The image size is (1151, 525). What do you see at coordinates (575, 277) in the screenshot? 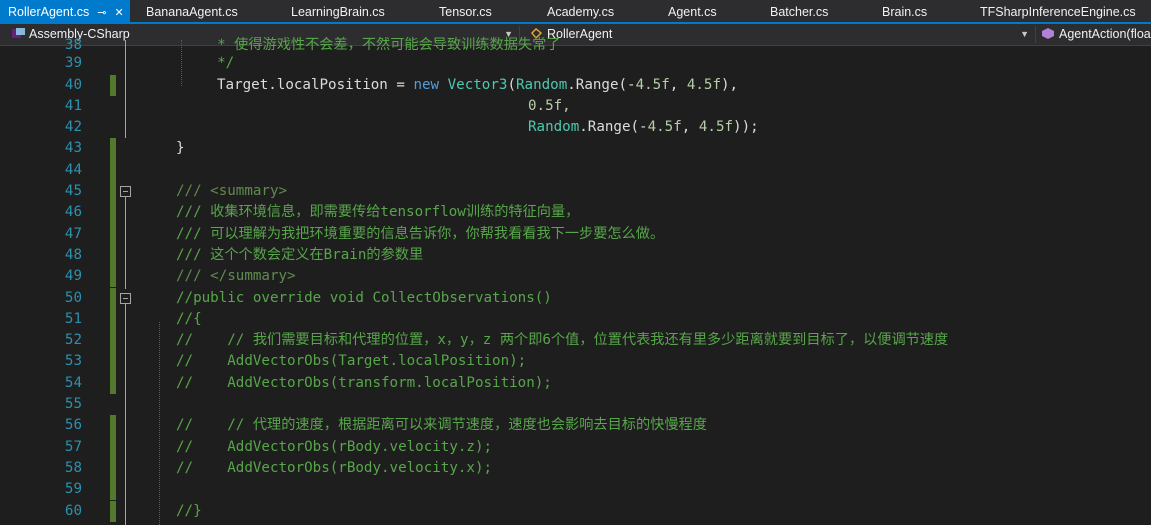
I see `code-line: 49 /// </summary>` at bounding box center [575, 277].